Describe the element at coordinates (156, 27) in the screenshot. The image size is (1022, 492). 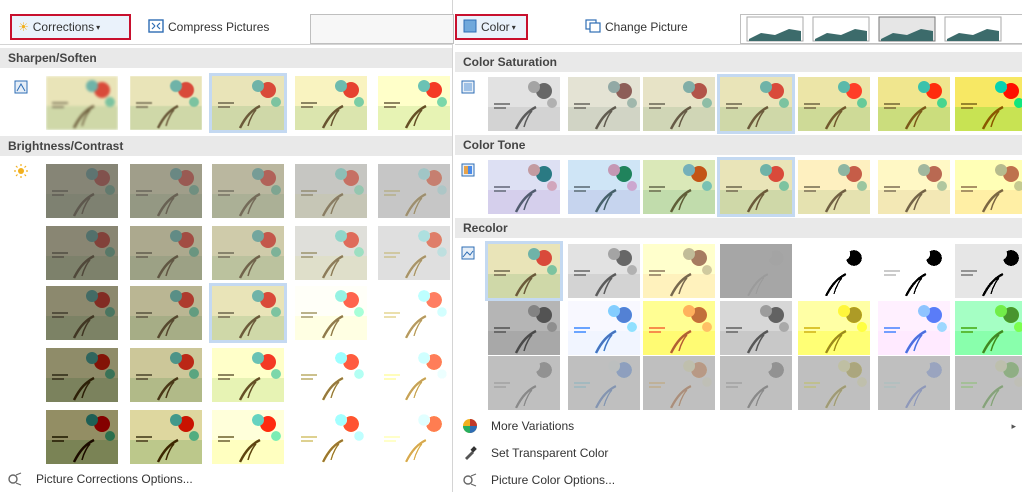
I see `compress-icon` at that location.